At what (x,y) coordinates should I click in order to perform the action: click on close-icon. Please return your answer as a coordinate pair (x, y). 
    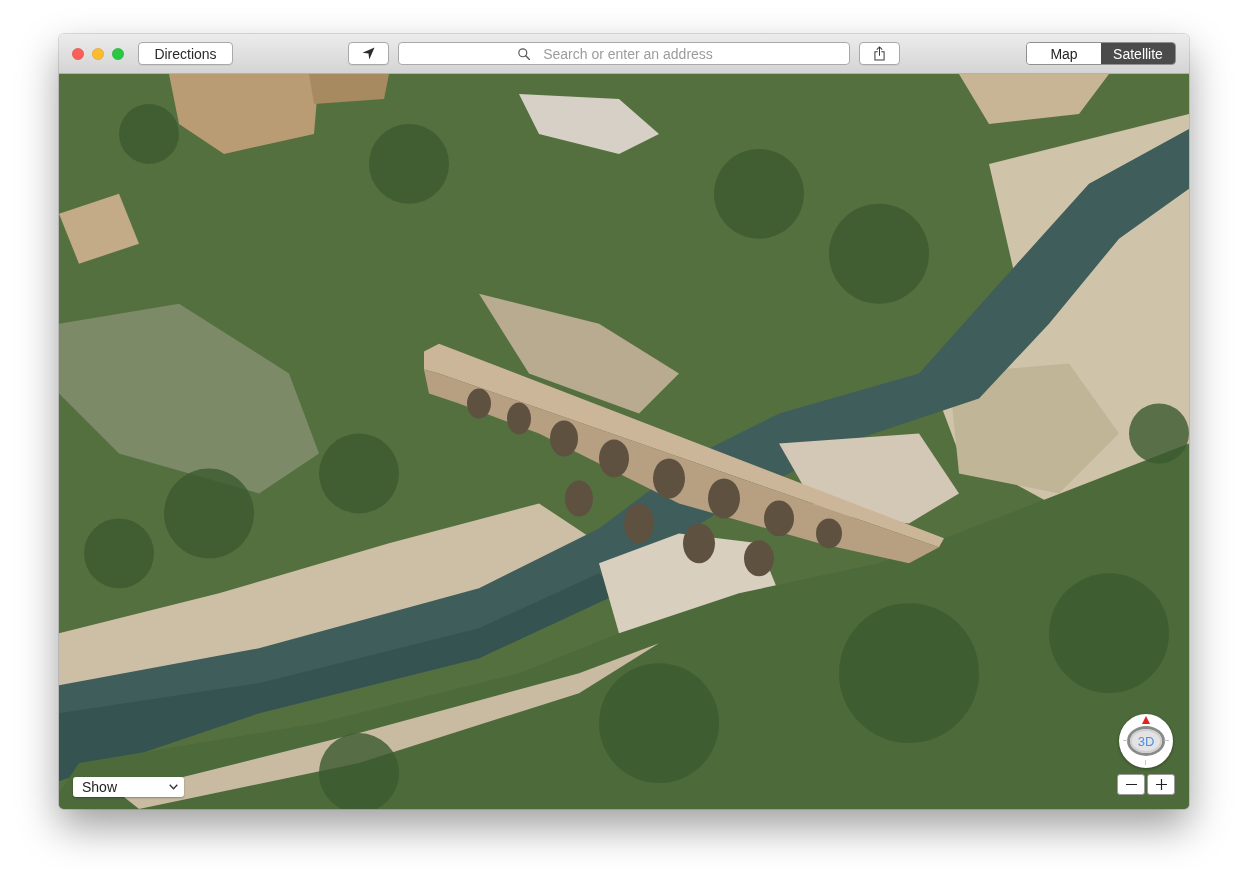
    Looking at the image, I should click on (78, 53).